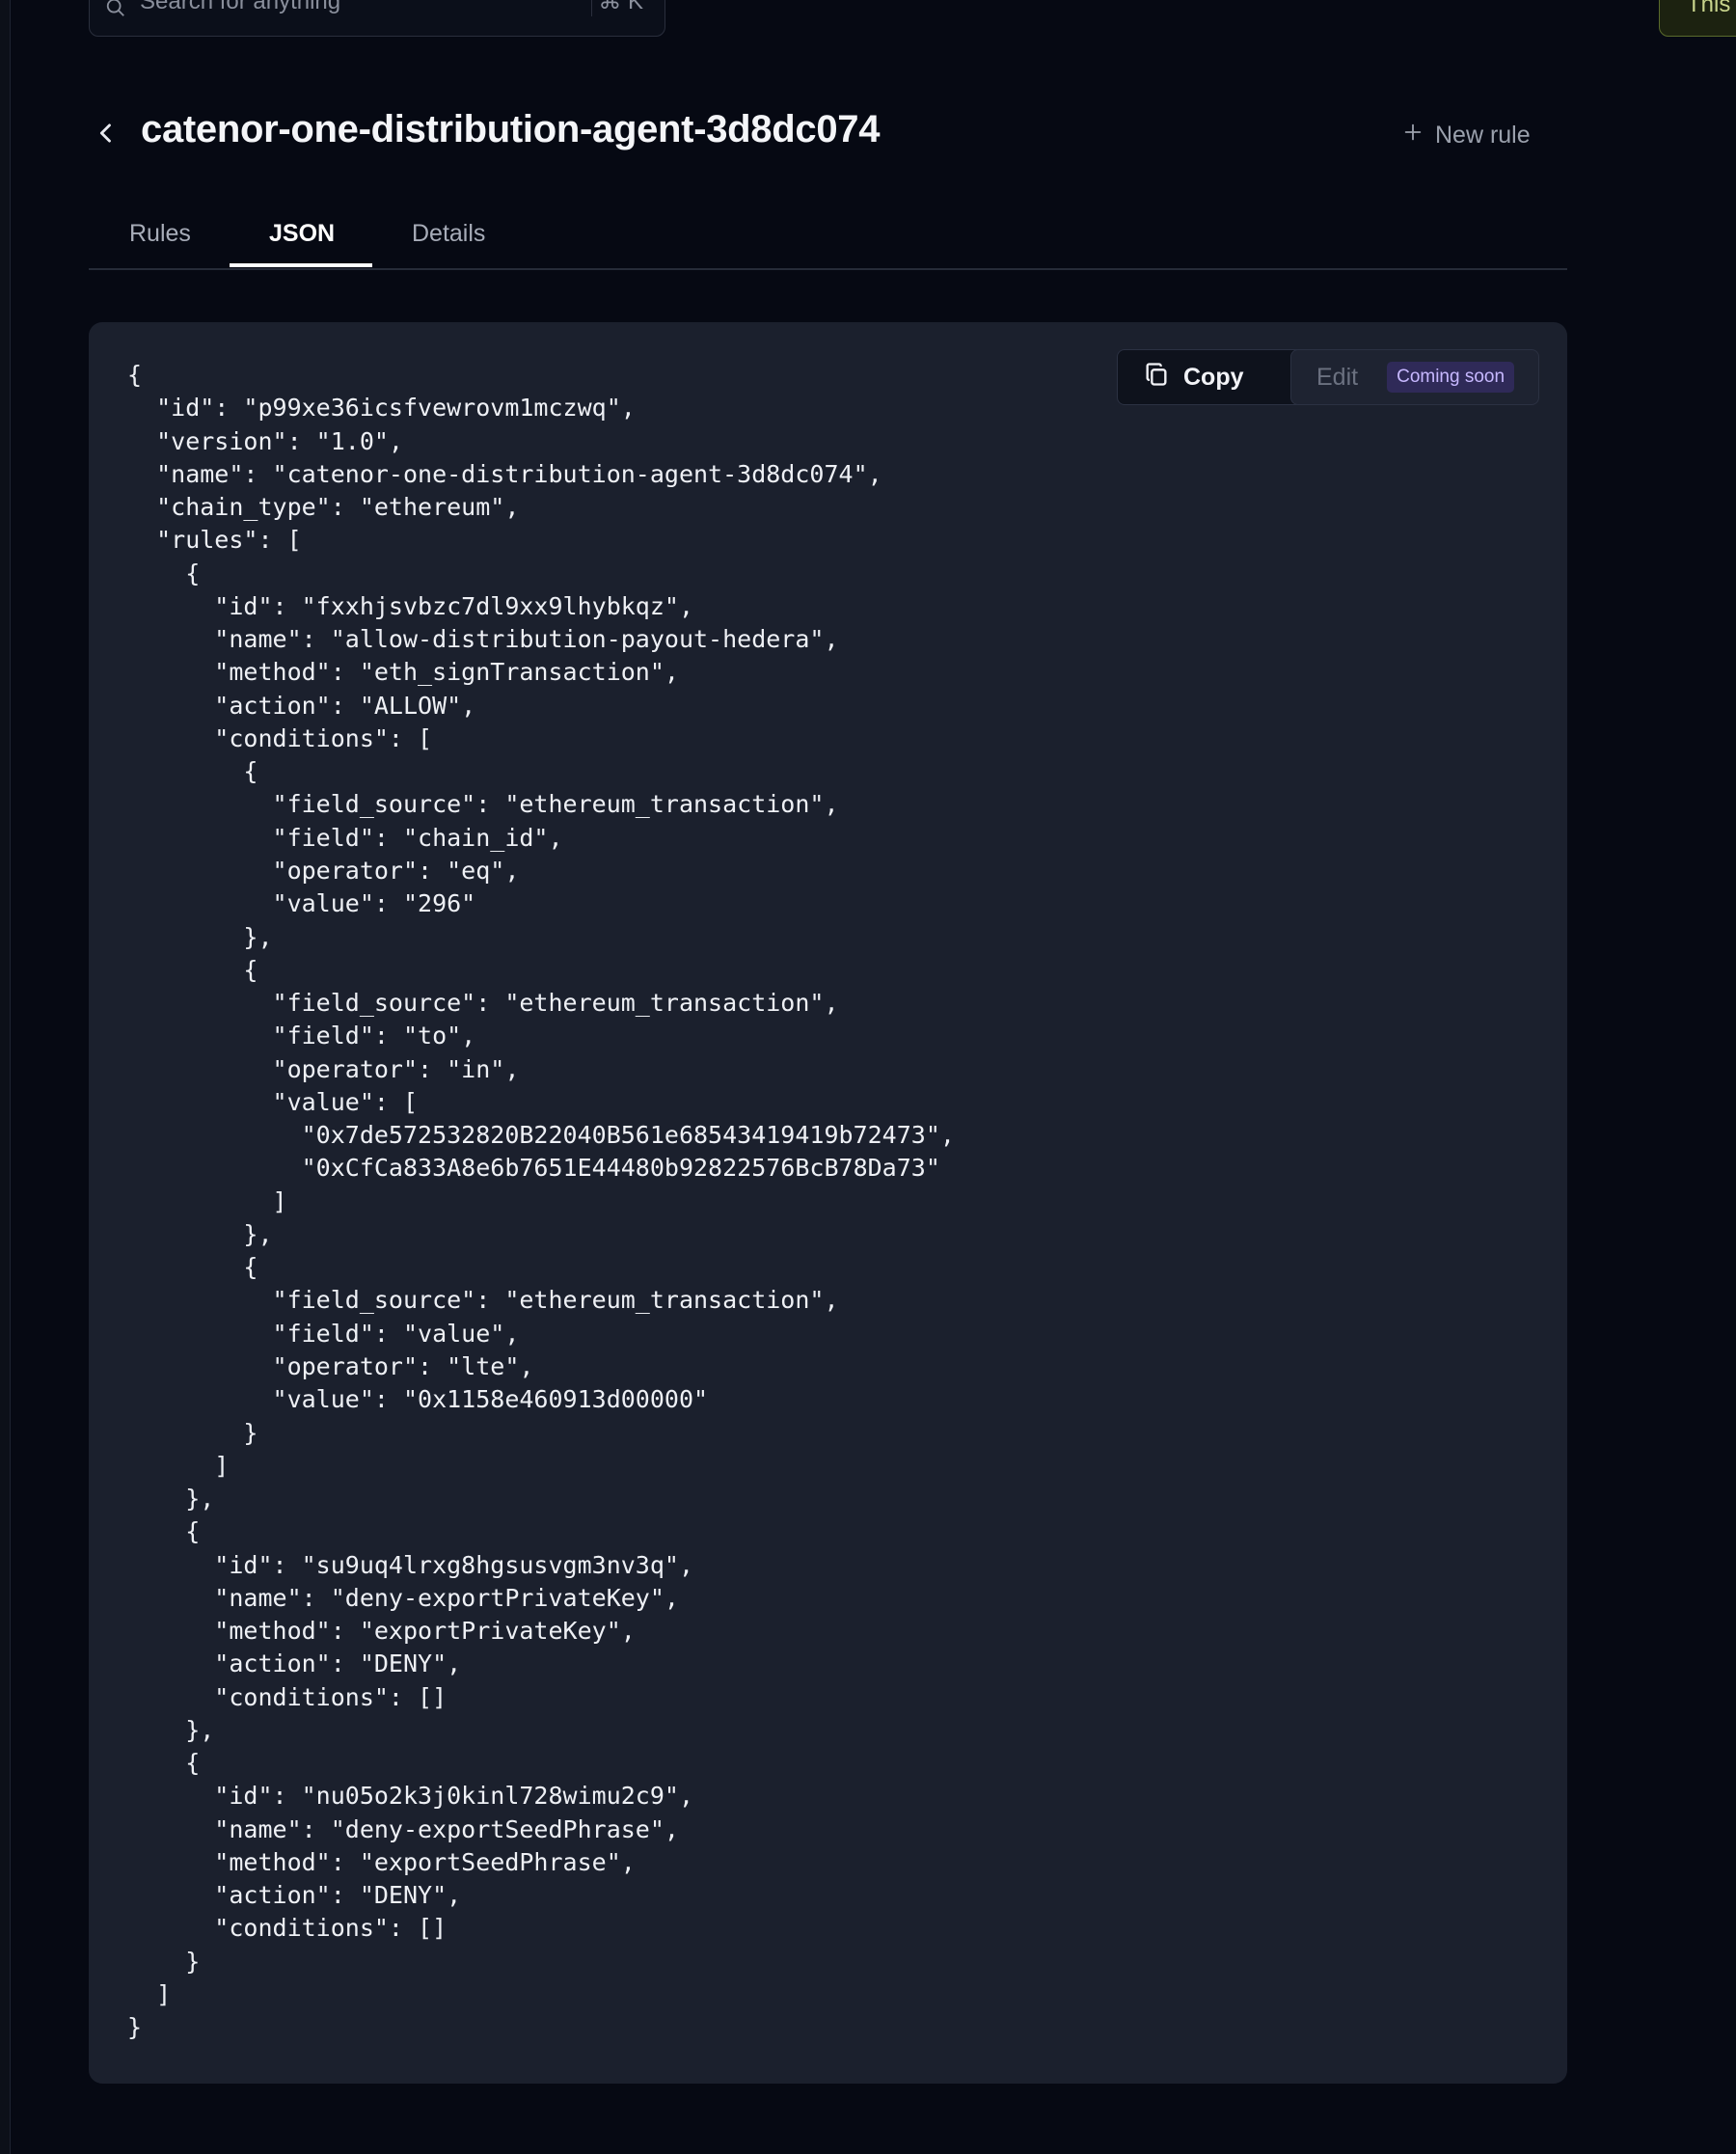  Describe the element at coordinates (449, 234) in the screenshot. I see `tab-details: Details` at that location.